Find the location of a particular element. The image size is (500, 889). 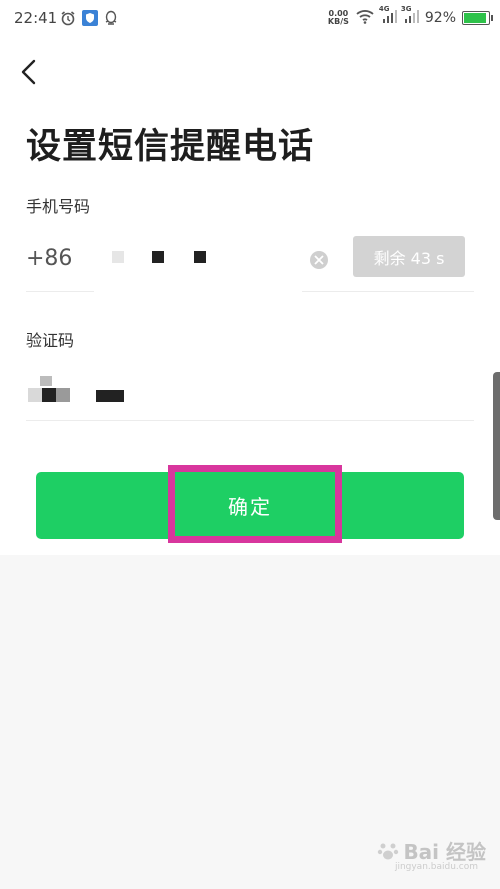

watermark-brand: Bai 经验 is located at coordinates (444, 852).